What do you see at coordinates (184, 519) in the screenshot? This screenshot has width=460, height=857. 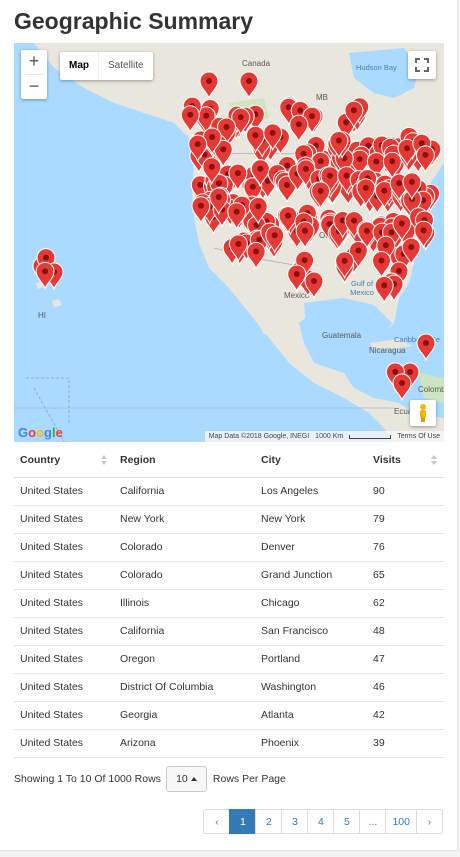 I see `cell-region: New York` at bounding box center [184, 519].